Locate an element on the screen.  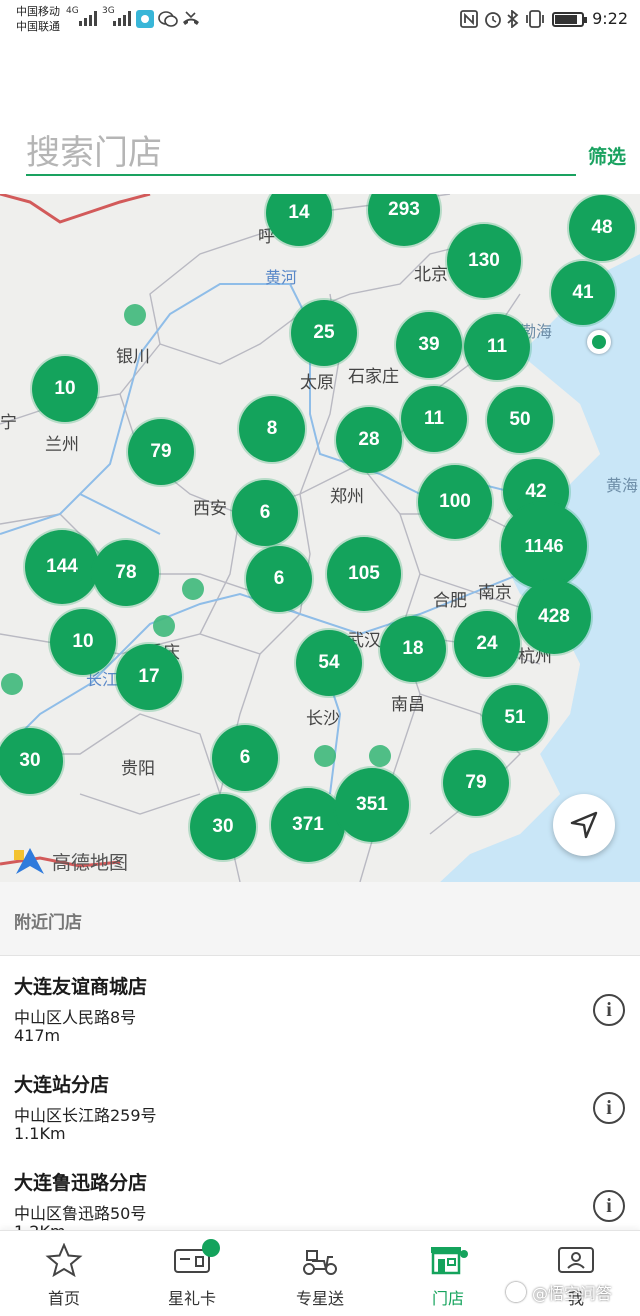
nav-delivery: 专星送 is located at coordinates (320, 1273).